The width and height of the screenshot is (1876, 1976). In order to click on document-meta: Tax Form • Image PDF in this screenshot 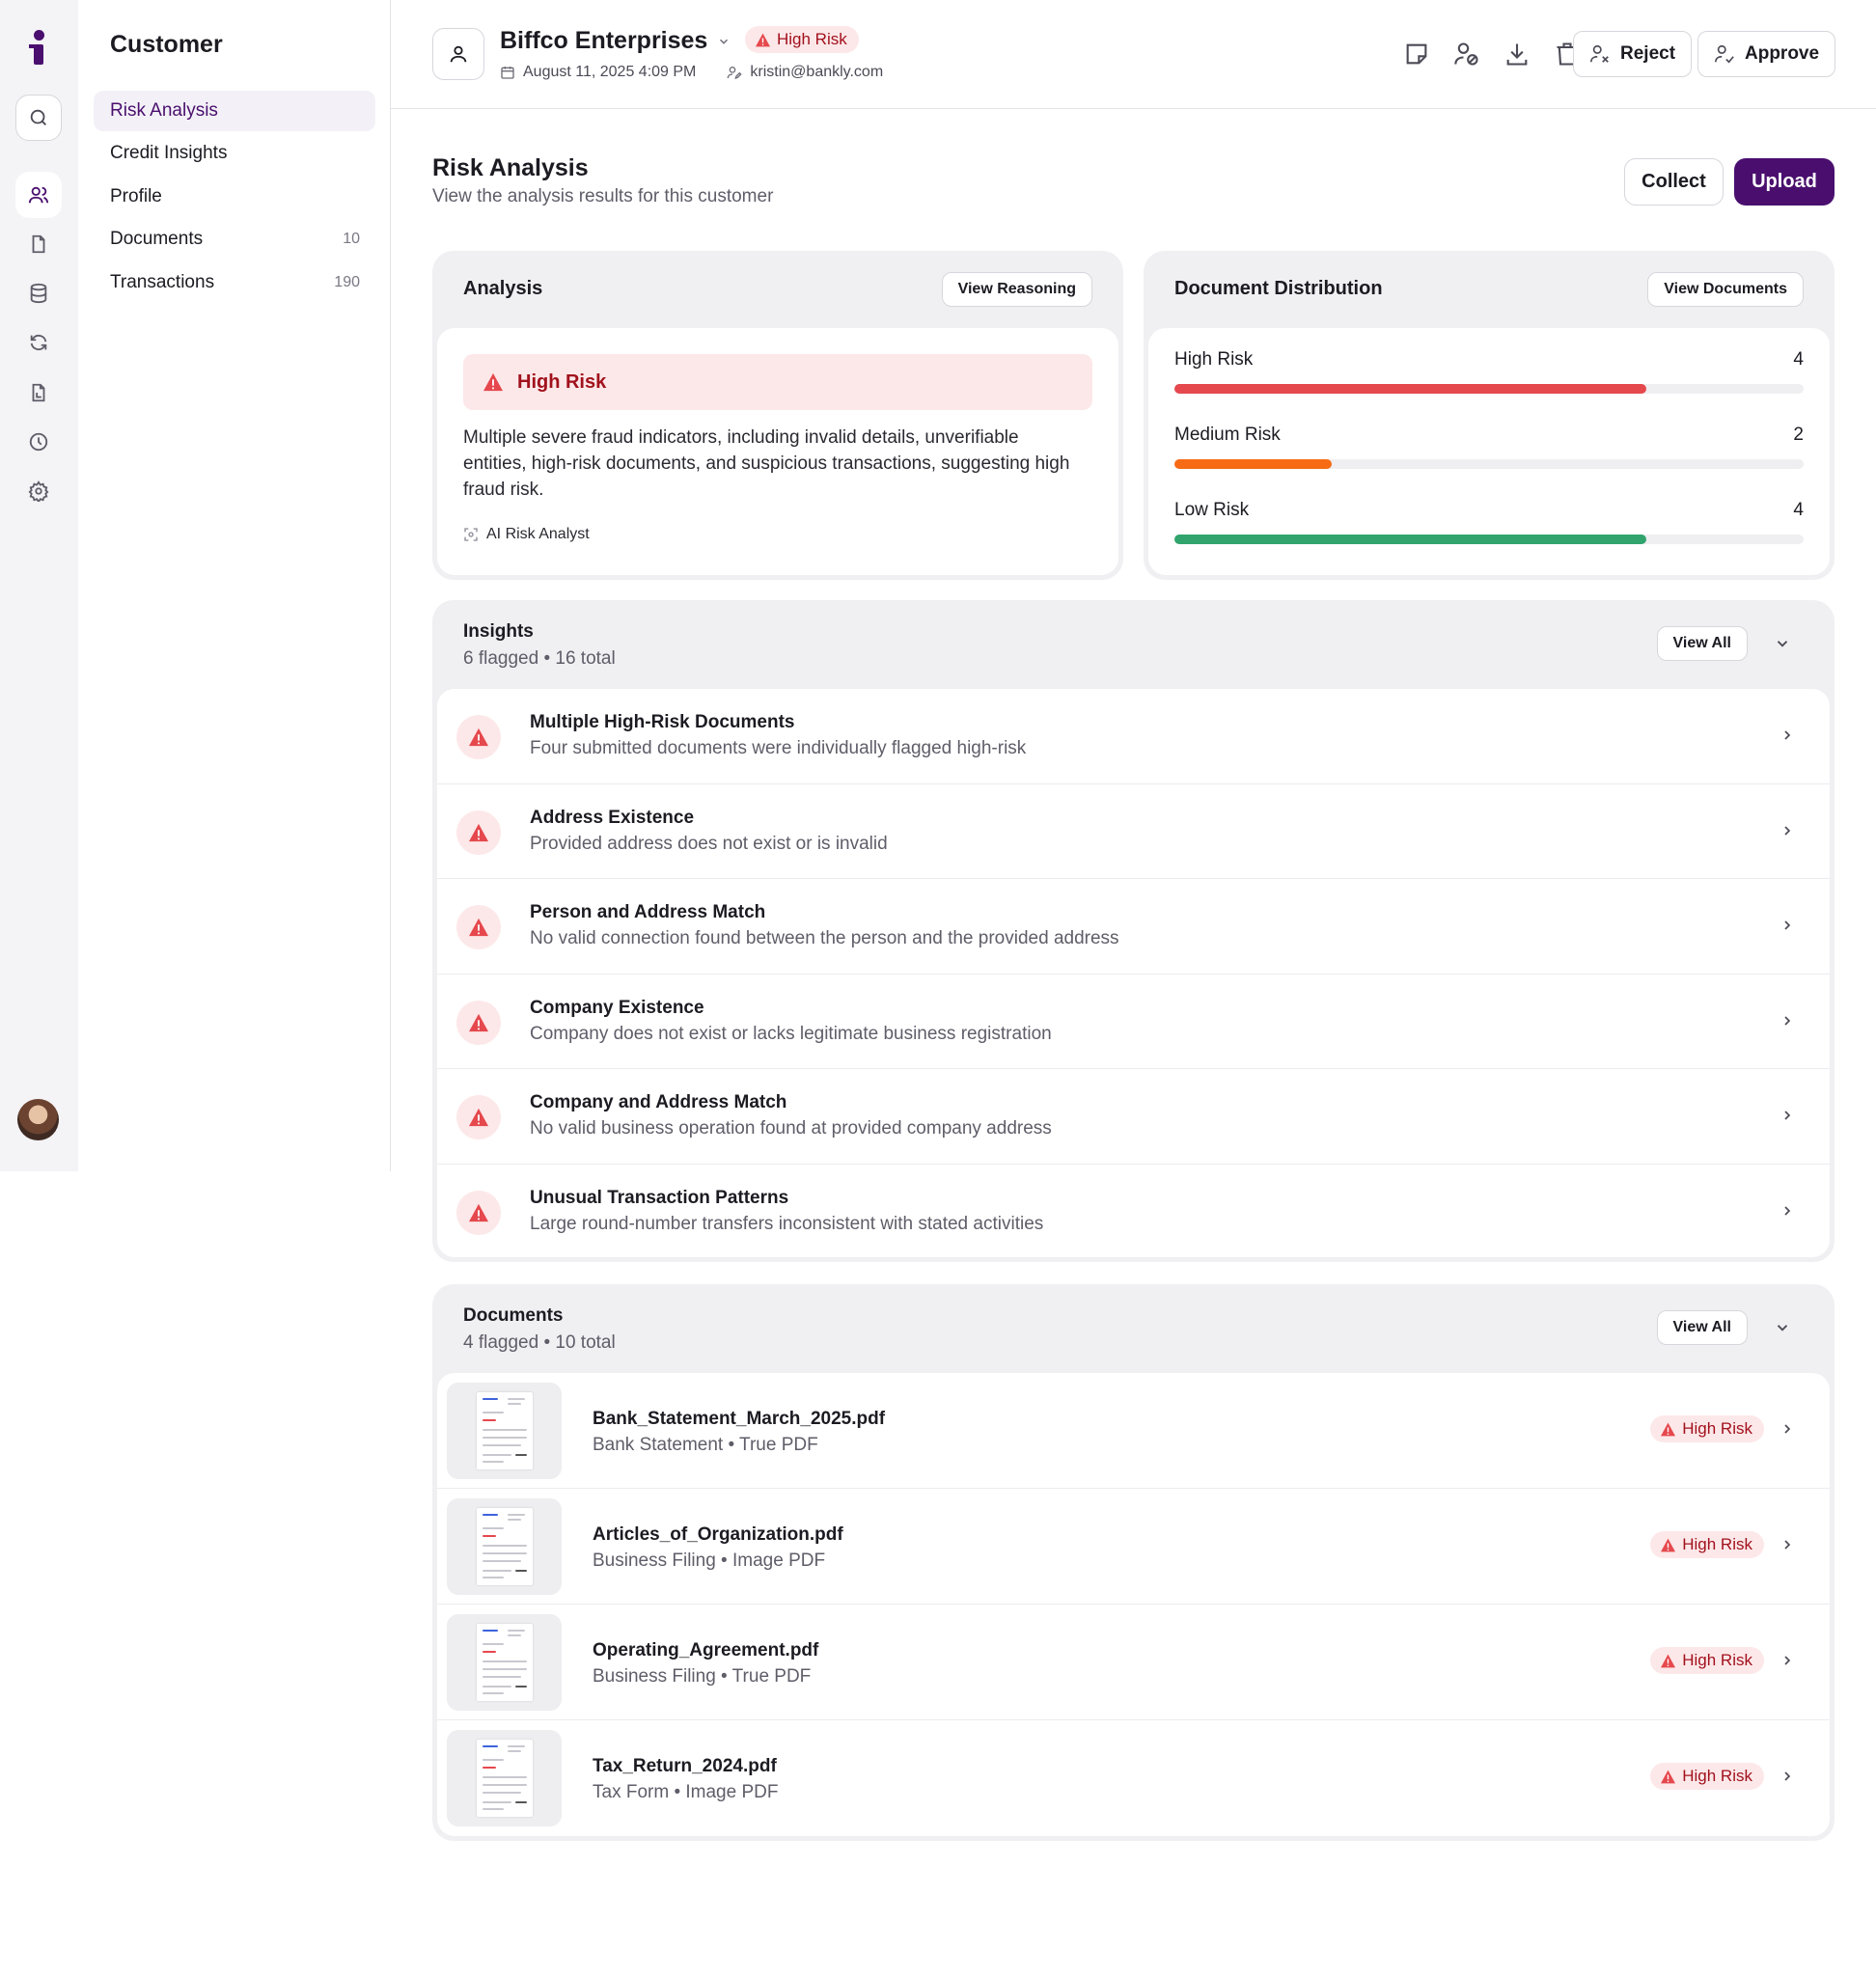, I will do `click(686, 1792)`.